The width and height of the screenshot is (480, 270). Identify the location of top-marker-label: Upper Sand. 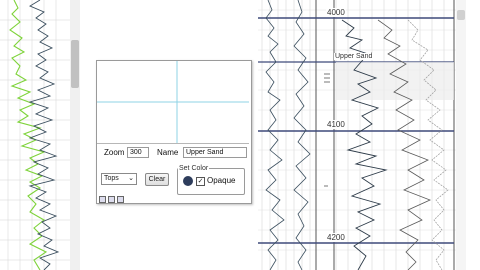
(354, 56).